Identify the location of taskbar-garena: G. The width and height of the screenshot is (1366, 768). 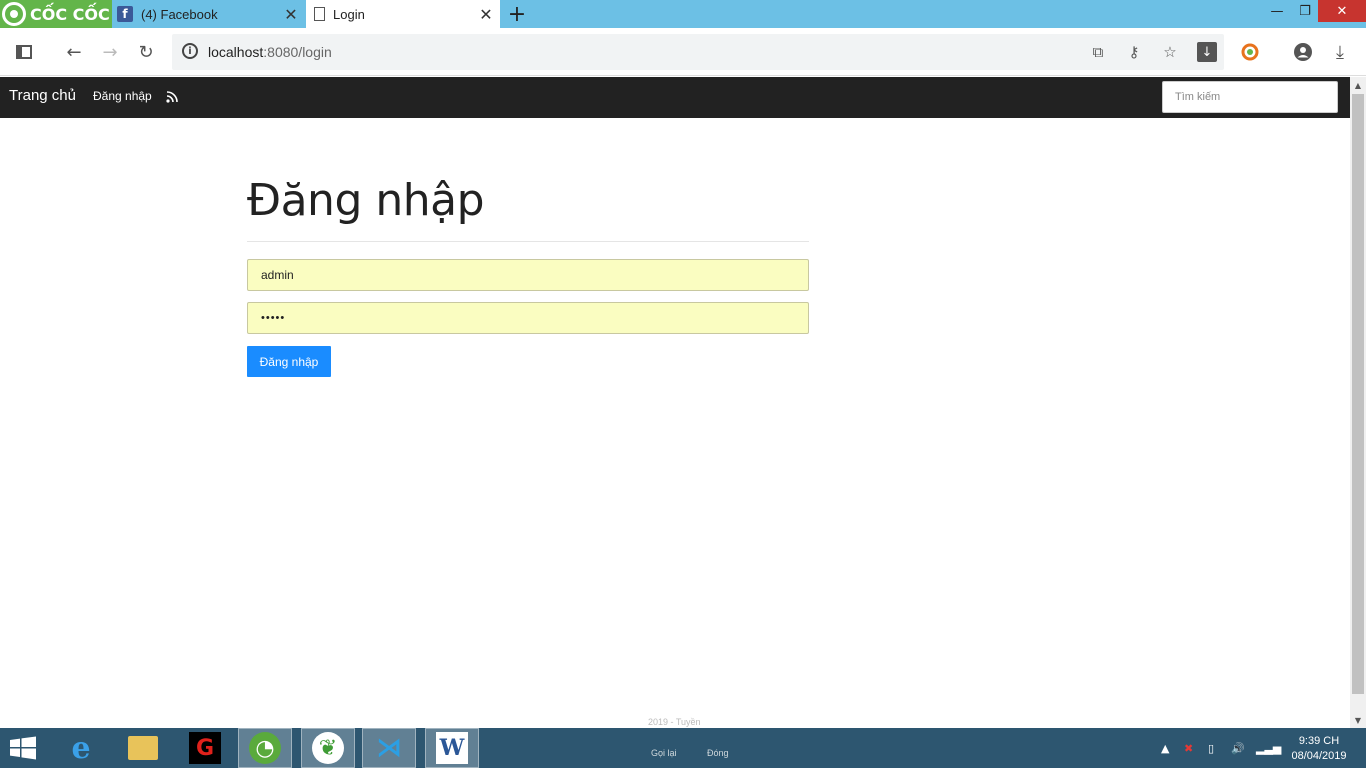
(205, 748).